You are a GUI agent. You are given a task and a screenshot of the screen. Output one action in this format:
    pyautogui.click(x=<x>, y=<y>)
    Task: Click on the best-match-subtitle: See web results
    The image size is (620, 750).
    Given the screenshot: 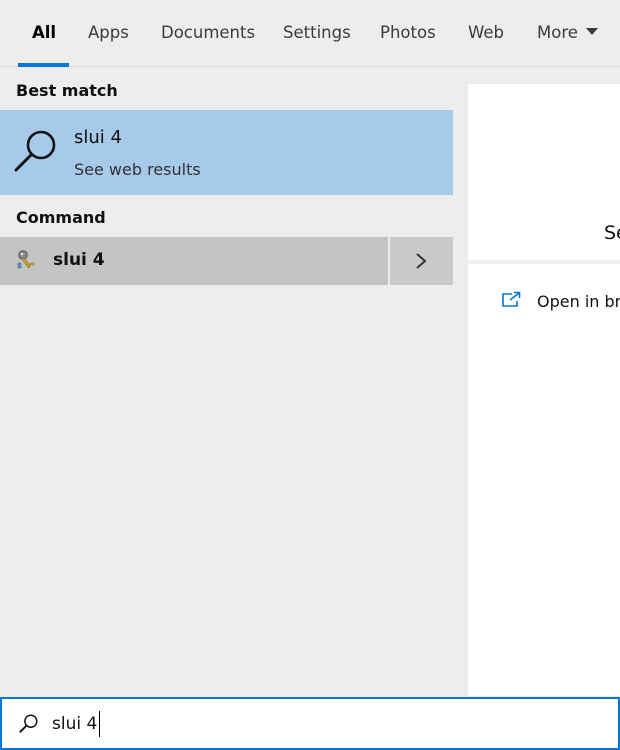 What is the action you would take?
    pyautogui.click(x=137, y=169)
    